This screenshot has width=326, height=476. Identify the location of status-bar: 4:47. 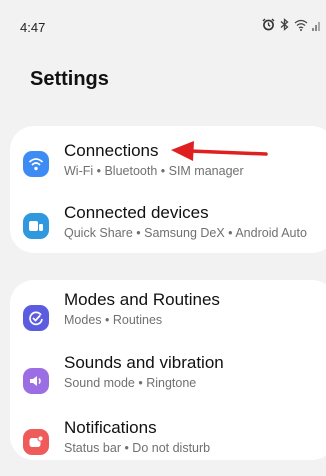
(163, 20).